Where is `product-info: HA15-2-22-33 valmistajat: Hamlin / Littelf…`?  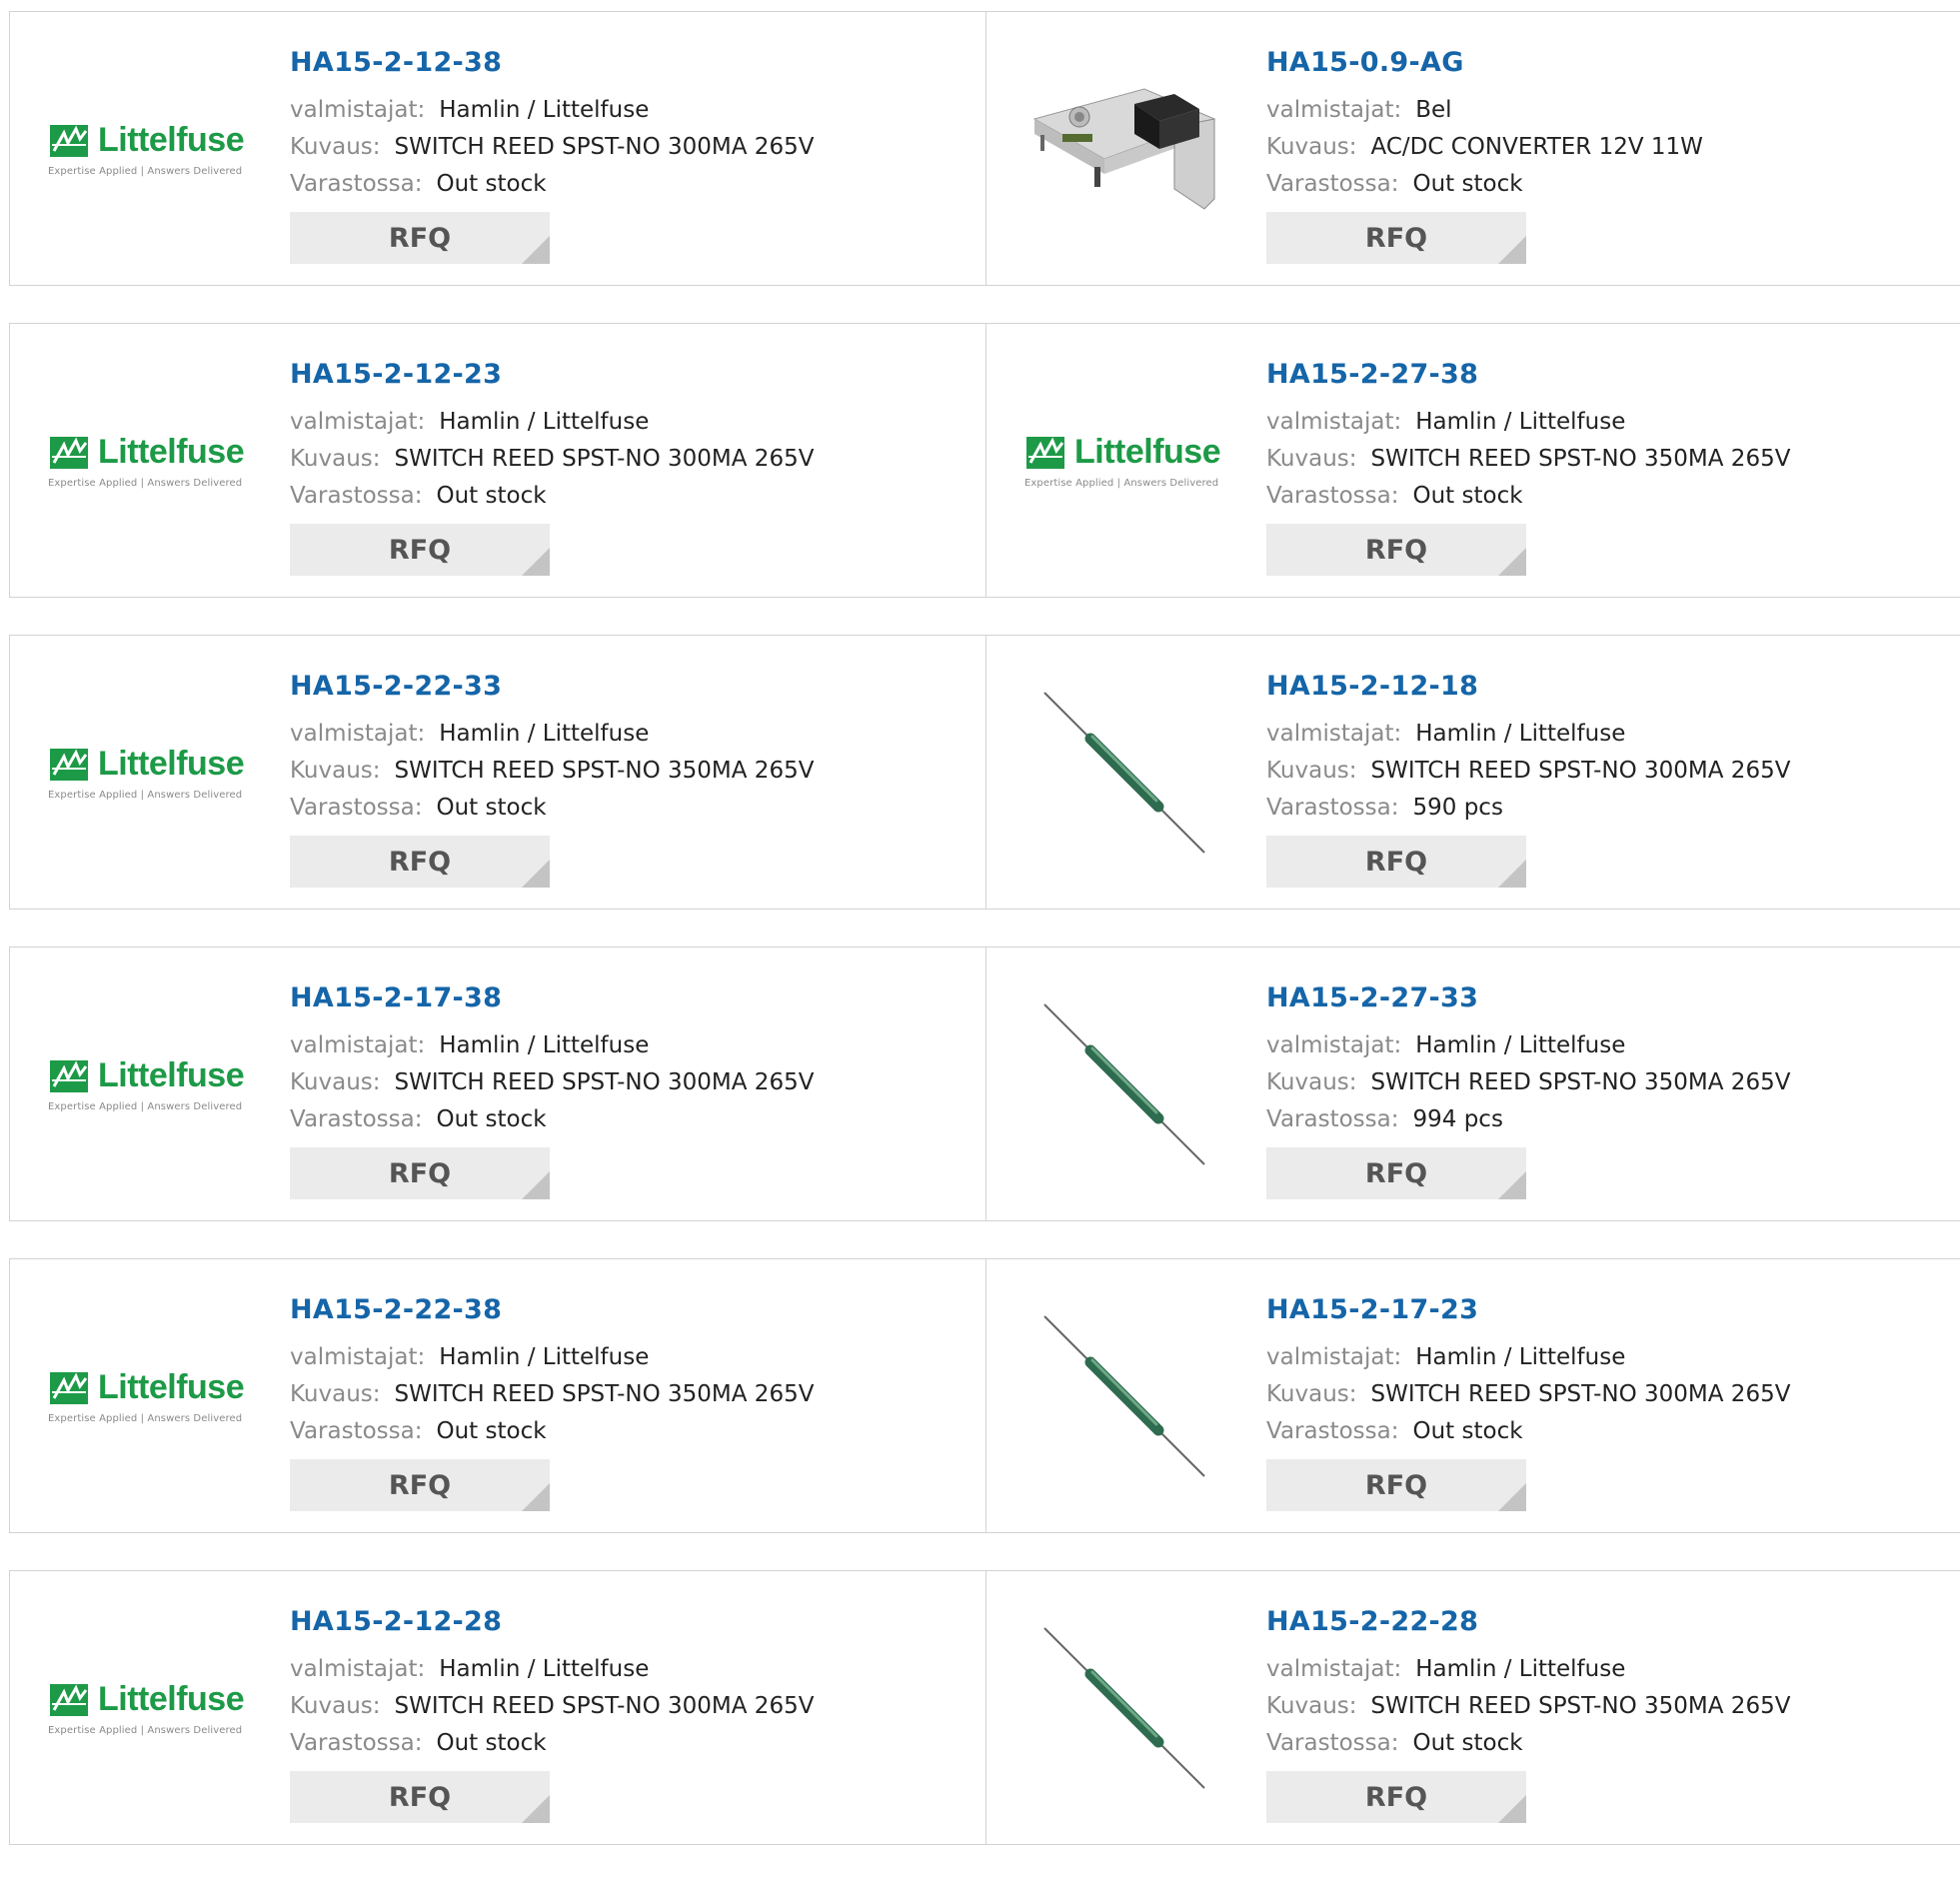
product-info: HA15-2-22-33 valmistajat: Hamlin / Littelf… is located at coordinates (552, 748).